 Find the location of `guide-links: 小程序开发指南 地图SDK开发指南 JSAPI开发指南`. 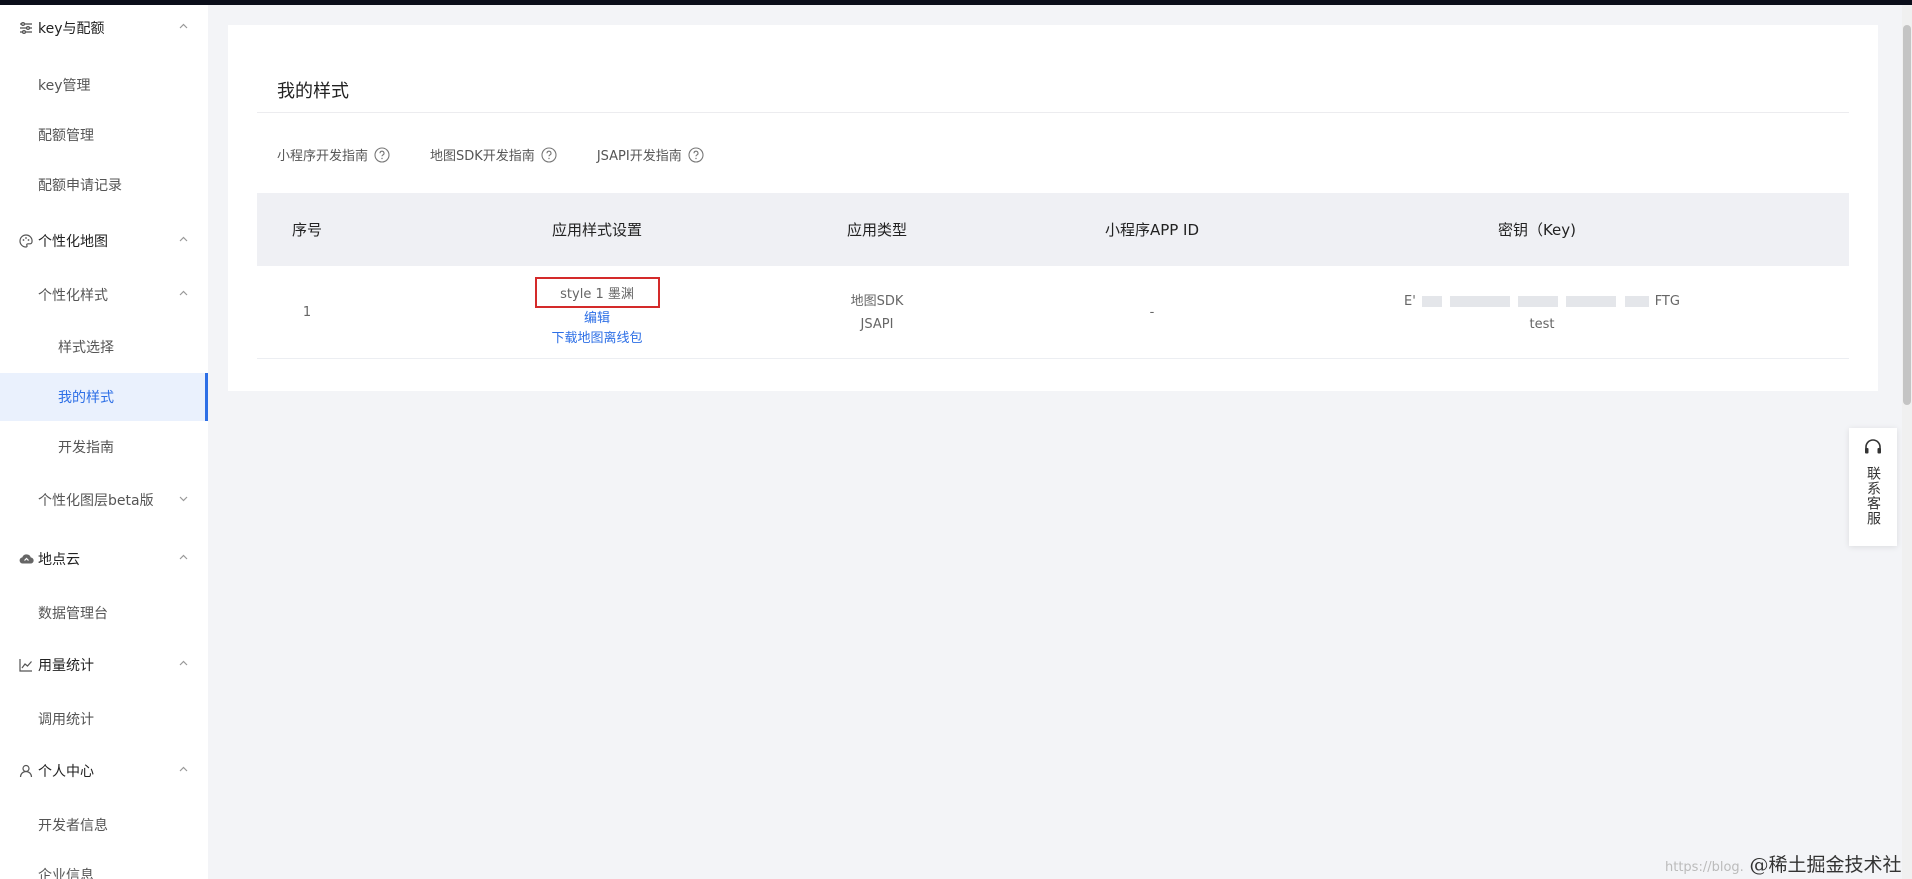

guide-links: 小程序开发指南 地图SDK开发指南 JSAPI开发指南 is located at coordinates (510, 154).